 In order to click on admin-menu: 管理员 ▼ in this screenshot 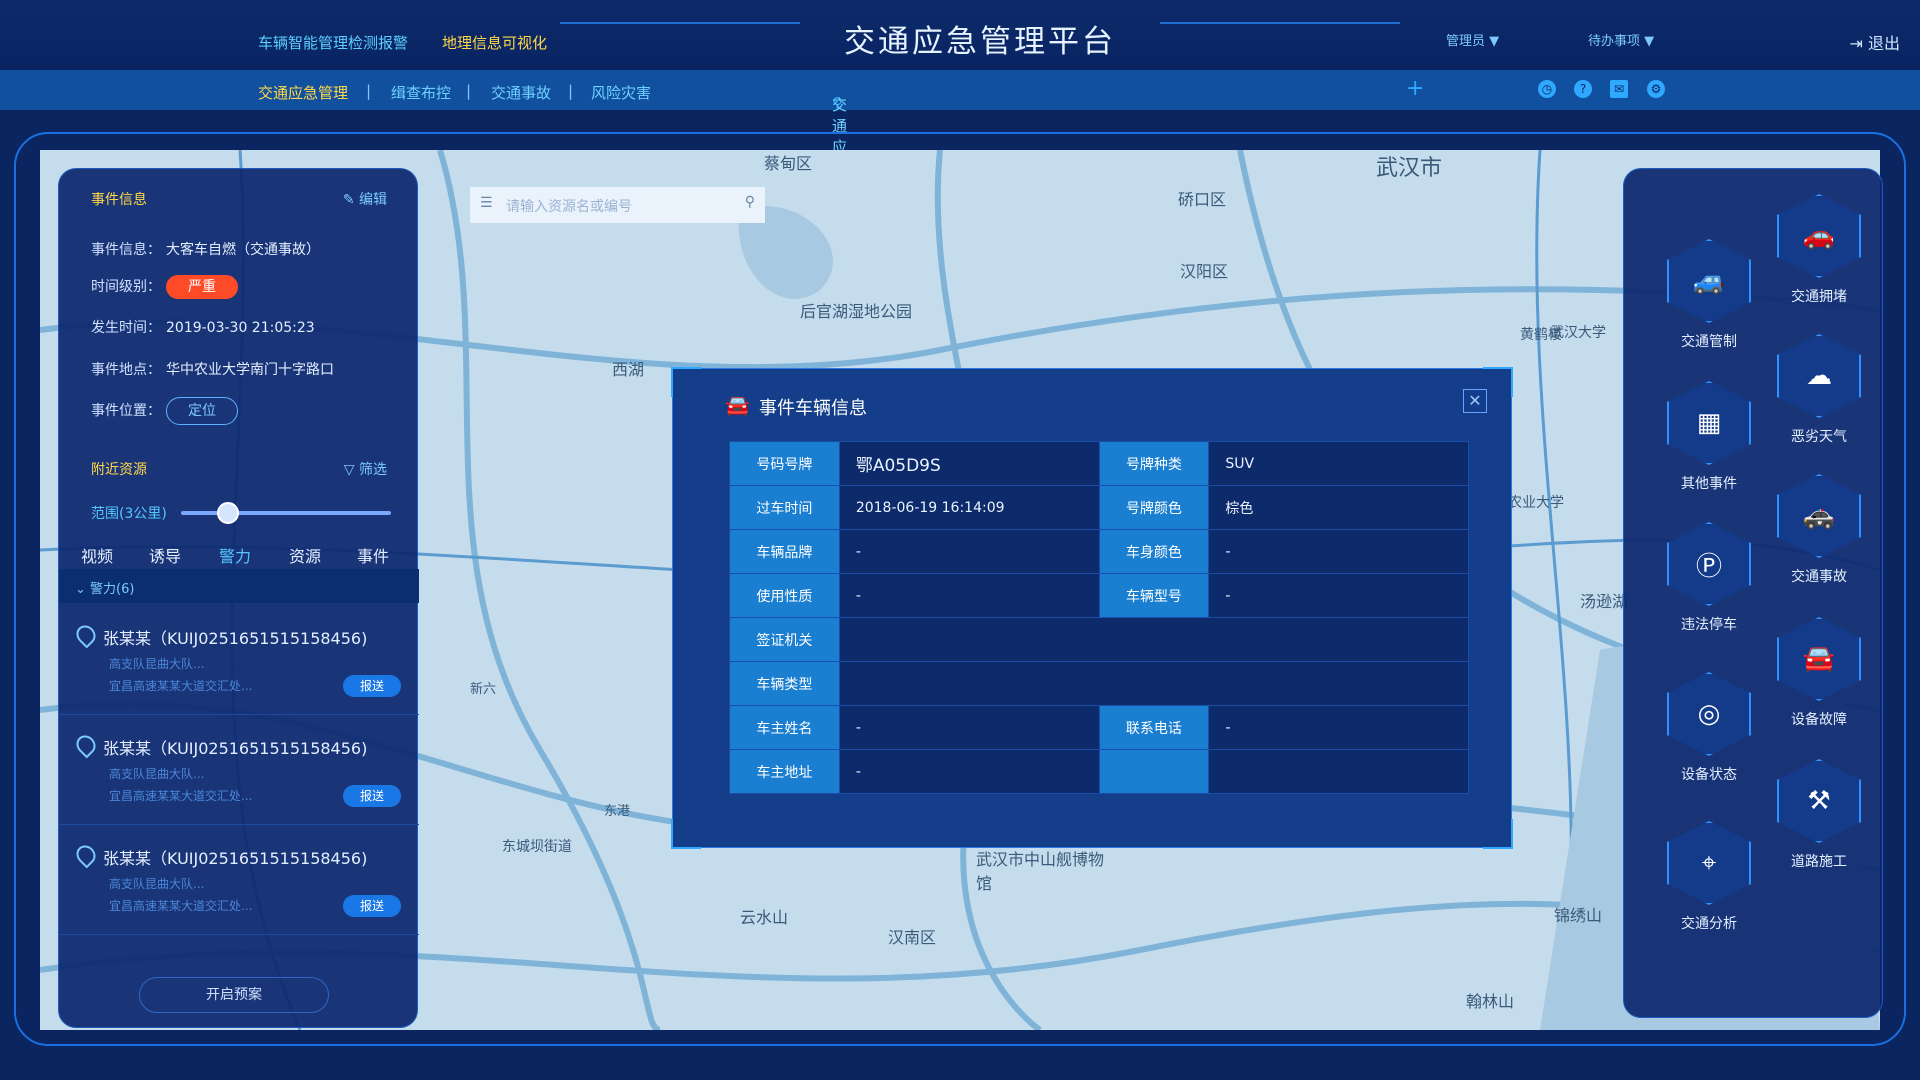, I will do `click(1472, 39)`.